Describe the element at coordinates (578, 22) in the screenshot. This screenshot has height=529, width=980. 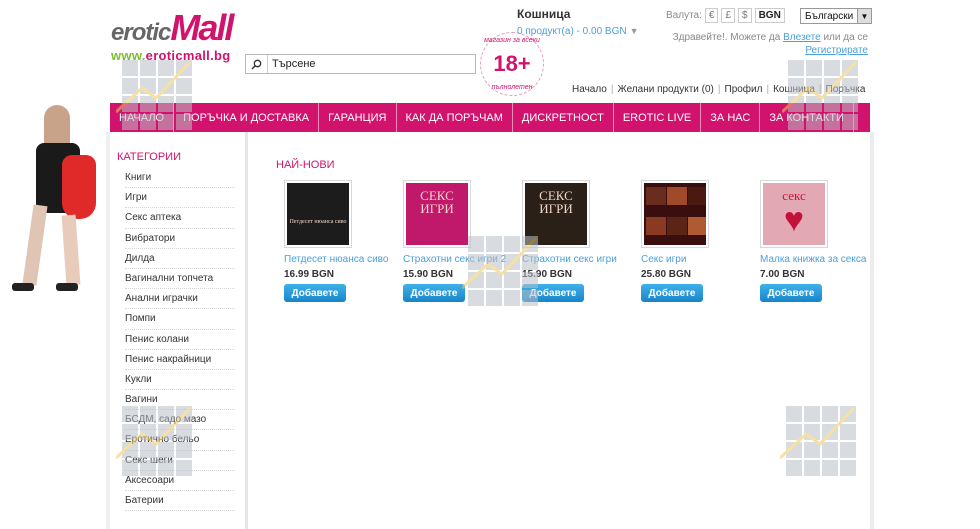
I see `mini-cart: Кошница 0 продукт(а) - 0.00 BGN ▼` at that location.